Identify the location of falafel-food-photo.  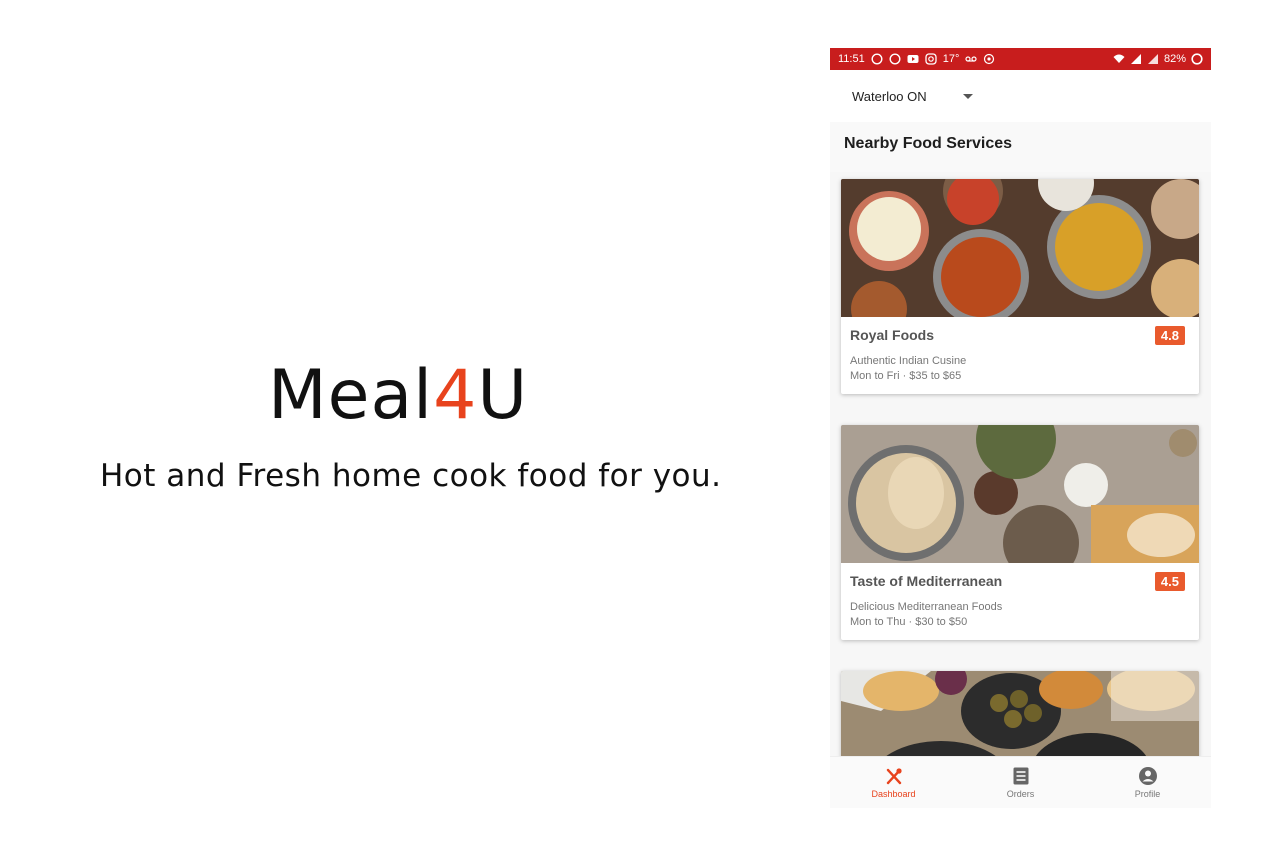
(1020, 713).